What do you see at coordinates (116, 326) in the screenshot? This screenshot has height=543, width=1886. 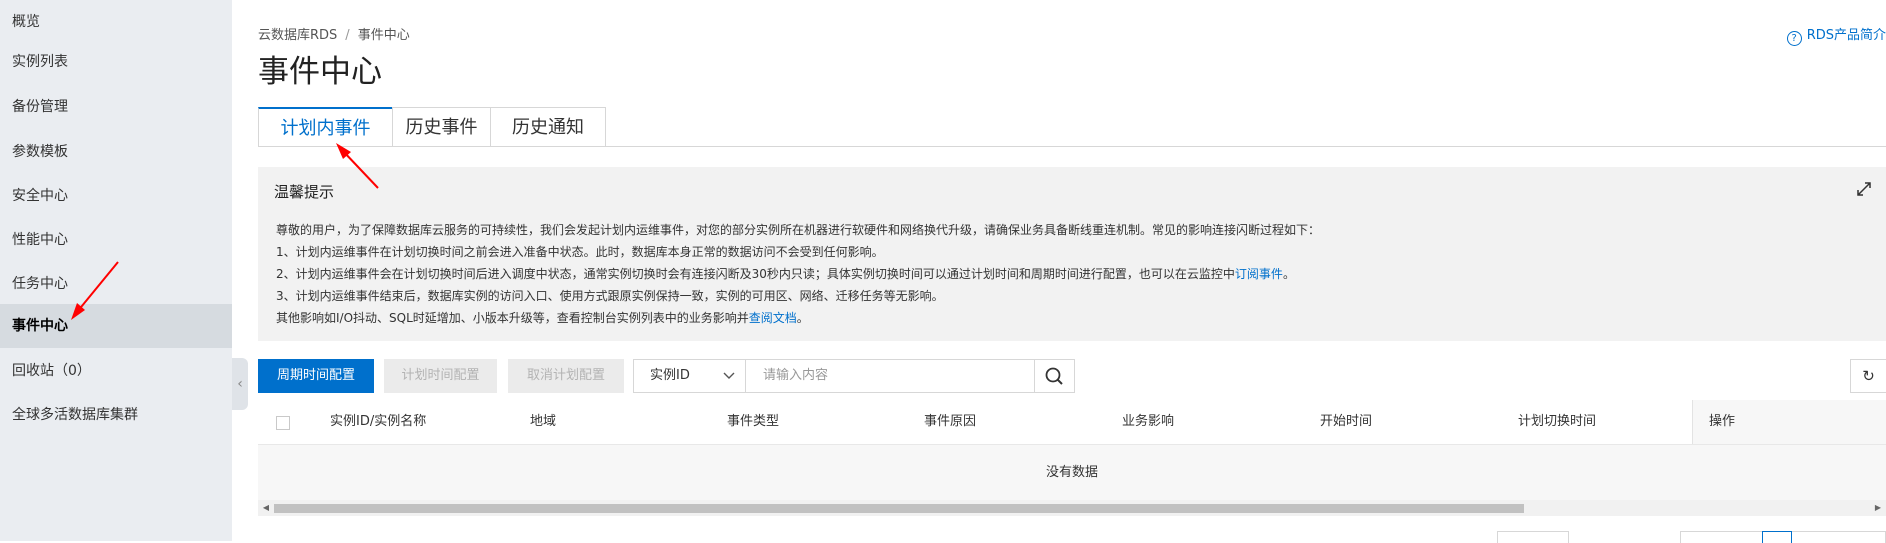 I see `sidebar-item-events: 事件中心` at bounding box center [116, 326].